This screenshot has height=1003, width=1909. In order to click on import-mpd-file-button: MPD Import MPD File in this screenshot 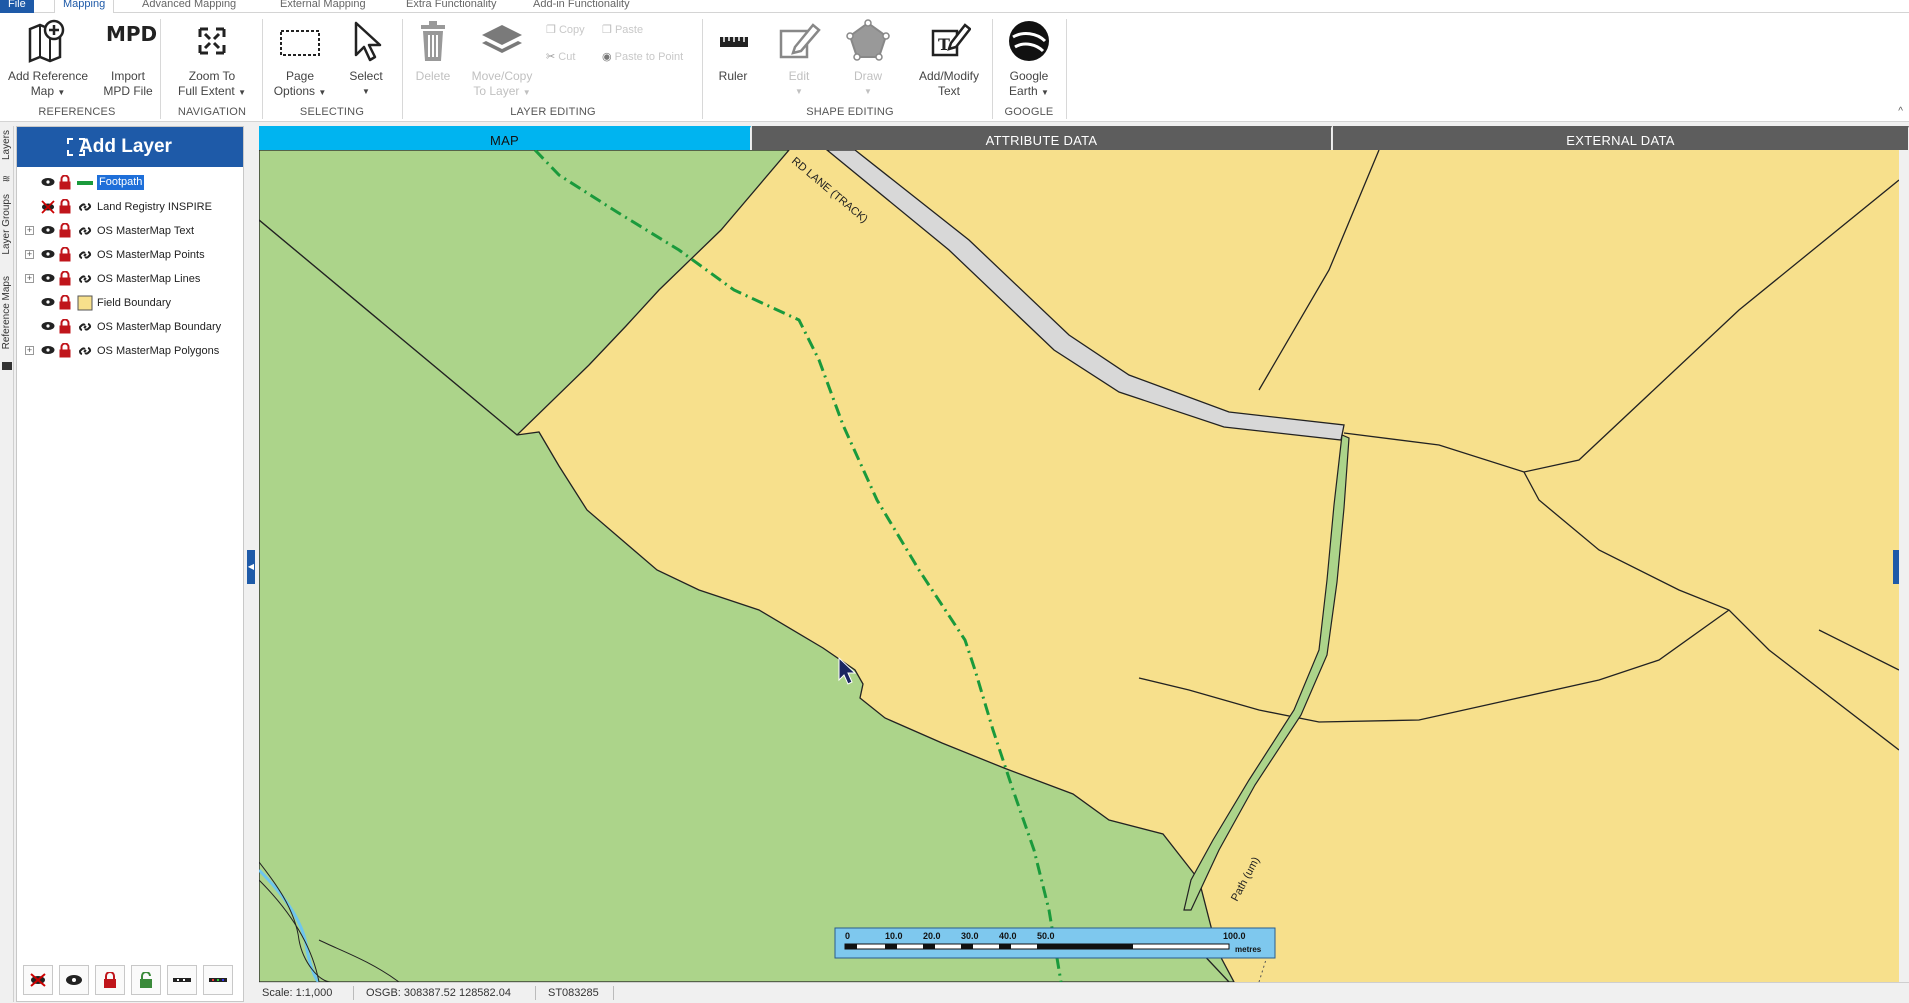, I will do `click(128, 59)`.